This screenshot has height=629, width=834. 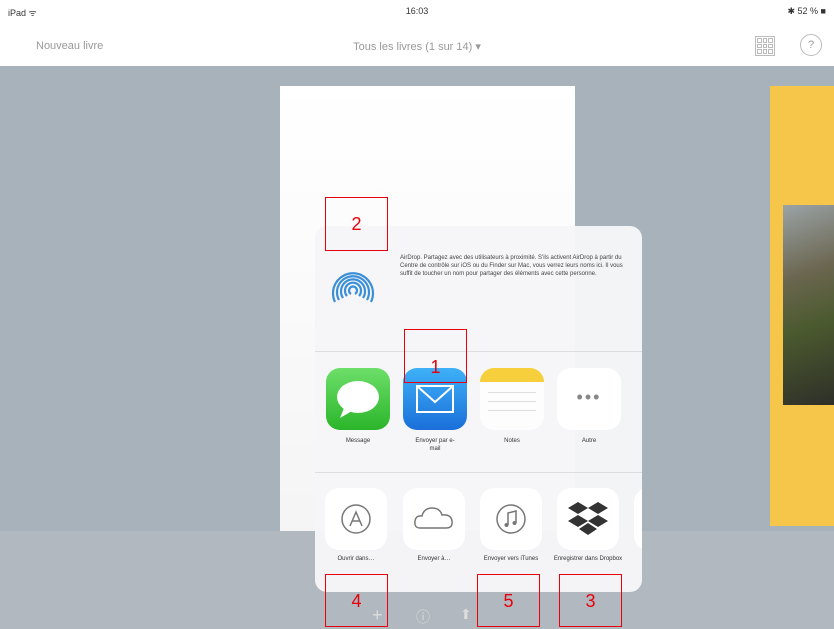 I want to click on annotation-marker-2: 2, so click(x=356, y=224).